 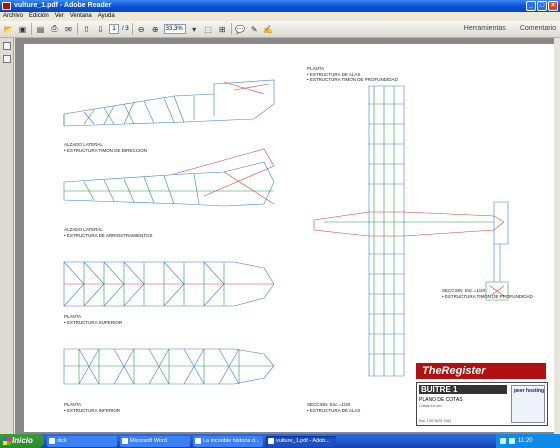 I want to click on start-button: Inicio, so click(x=22, y=441).